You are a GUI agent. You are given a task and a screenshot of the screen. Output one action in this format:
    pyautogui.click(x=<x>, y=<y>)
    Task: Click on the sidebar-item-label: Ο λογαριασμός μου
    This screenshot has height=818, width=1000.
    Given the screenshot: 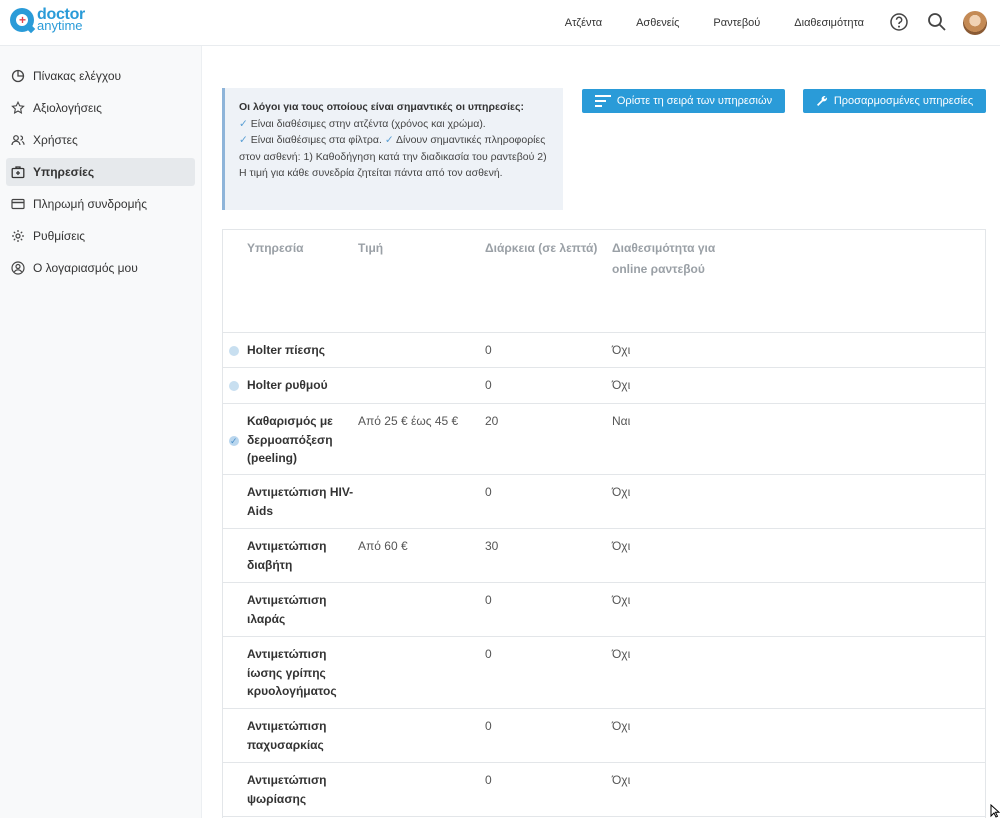 What is the action you would take?
    pyautogui.click(x=85, y=268)
    